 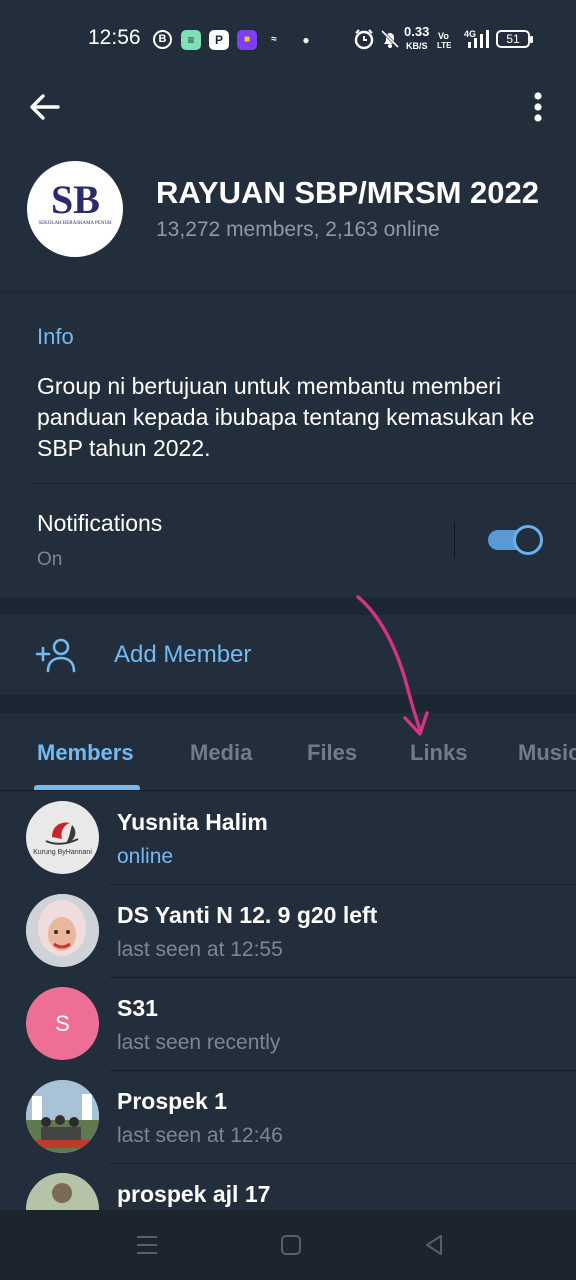 I want to click on signal-icon, so click(x=478, y=39).